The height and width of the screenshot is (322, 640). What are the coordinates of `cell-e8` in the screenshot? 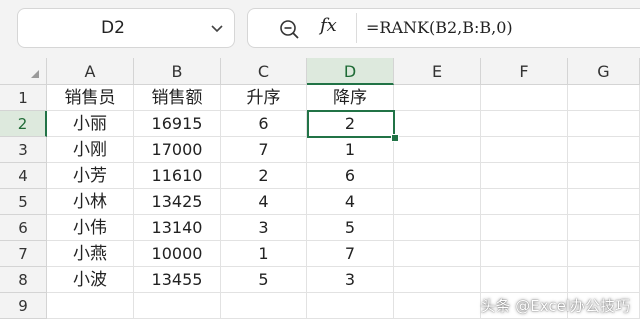 It's located at (437, 280).